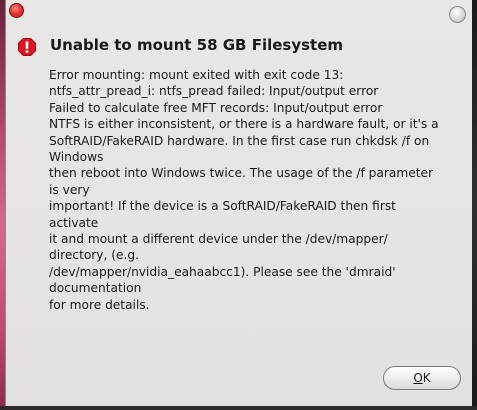 This screenshot has width=477, height=410. I want to click on window-edge-bottom, so click(238, 408).